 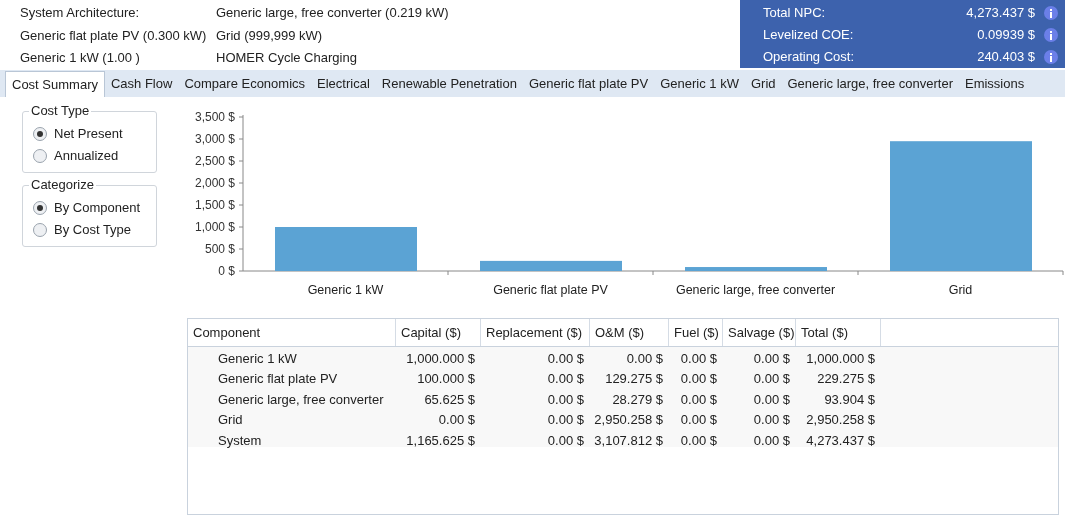 I want to click on table-cell-text: 65.625 $, so click(x=449, y=399).